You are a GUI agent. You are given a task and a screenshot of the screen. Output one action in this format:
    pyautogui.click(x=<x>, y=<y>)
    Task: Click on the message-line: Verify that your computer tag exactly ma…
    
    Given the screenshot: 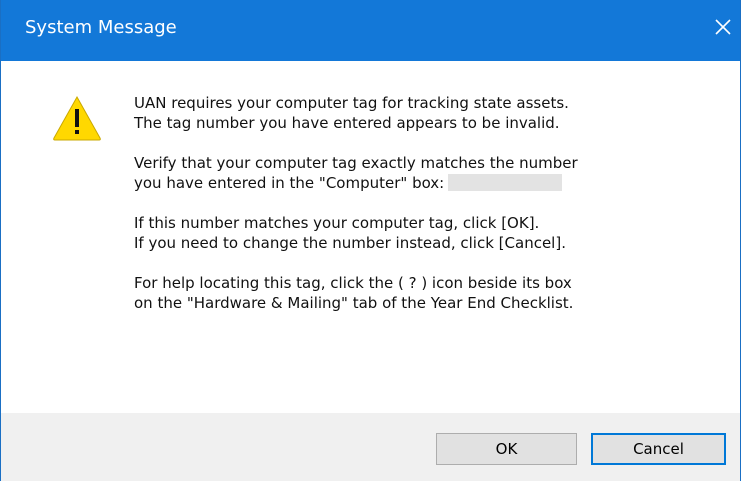 What is the action you would take?
    pyautogui.click(x=356, y=163)
    